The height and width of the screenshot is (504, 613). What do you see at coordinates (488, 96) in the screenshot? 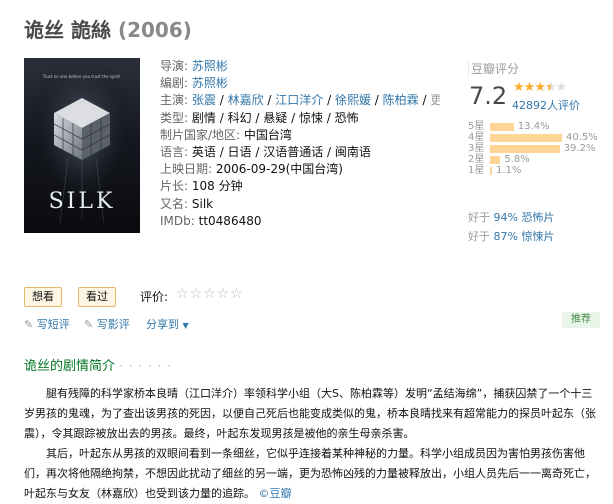
I see `rating-score: 7.2` at bounding box center [488, 96].